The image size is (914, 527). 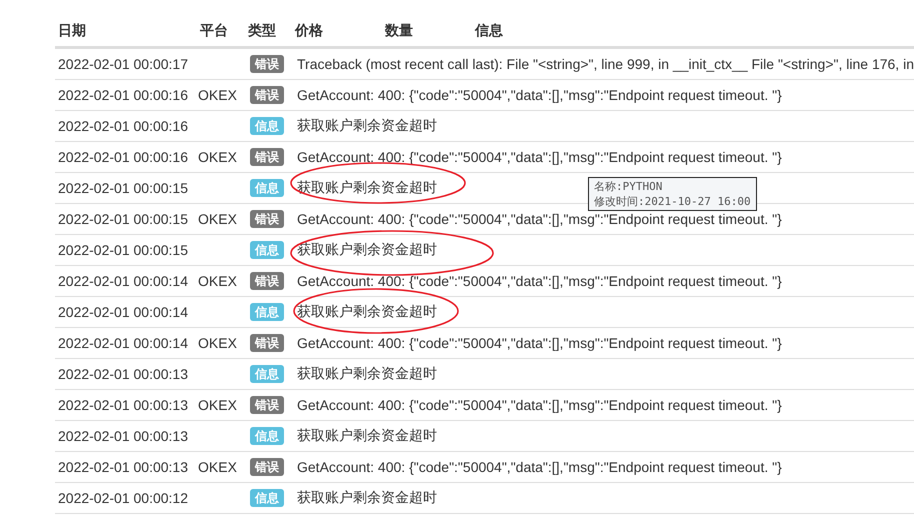 What do you see at coordinates (123, 64) in the screenshot?
I see `table-cell-text: 2022-02-01 00:00:17` at bounding box center [123, 64].